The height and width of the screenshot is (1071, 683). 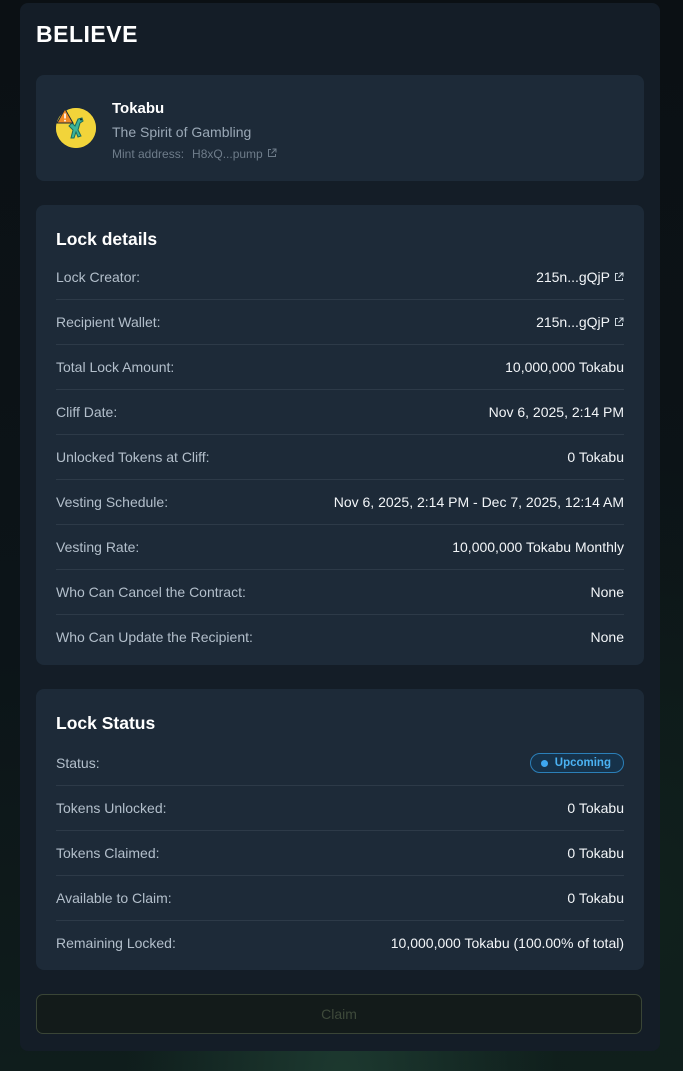 I want to click on status-row-label: Remaining Locked:, so click(x=116, y=943).